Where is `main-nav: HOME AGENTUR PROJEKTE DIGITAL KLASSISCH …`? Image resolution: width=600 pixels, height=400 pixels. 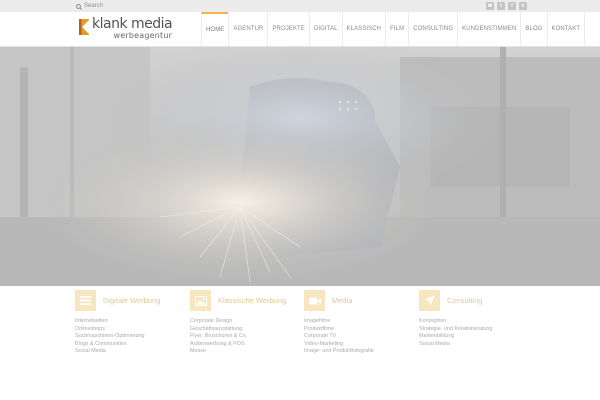
main-nav: HOME AGENTUR PROJEKTE DIGITAL KLASSISCH … is located at coordinates (393, 29).